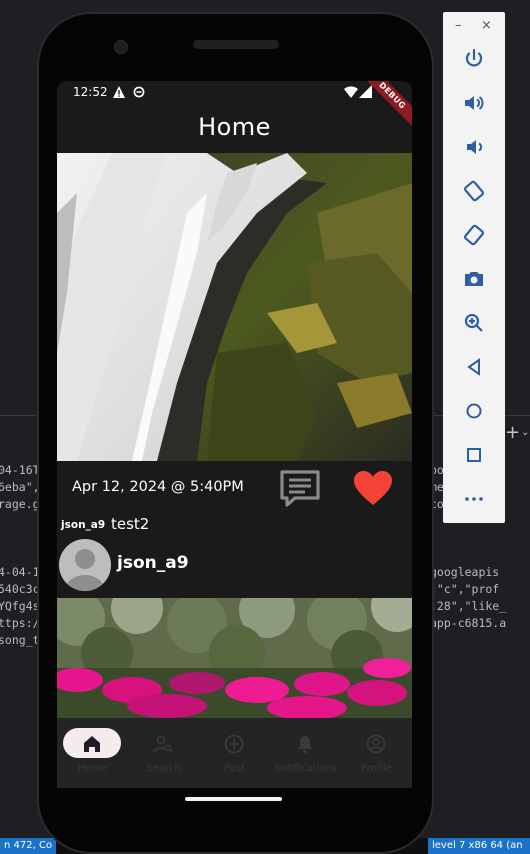 The height and width of the screenshot is (854, 530). I want to click on home-icon, so click(92, 744).